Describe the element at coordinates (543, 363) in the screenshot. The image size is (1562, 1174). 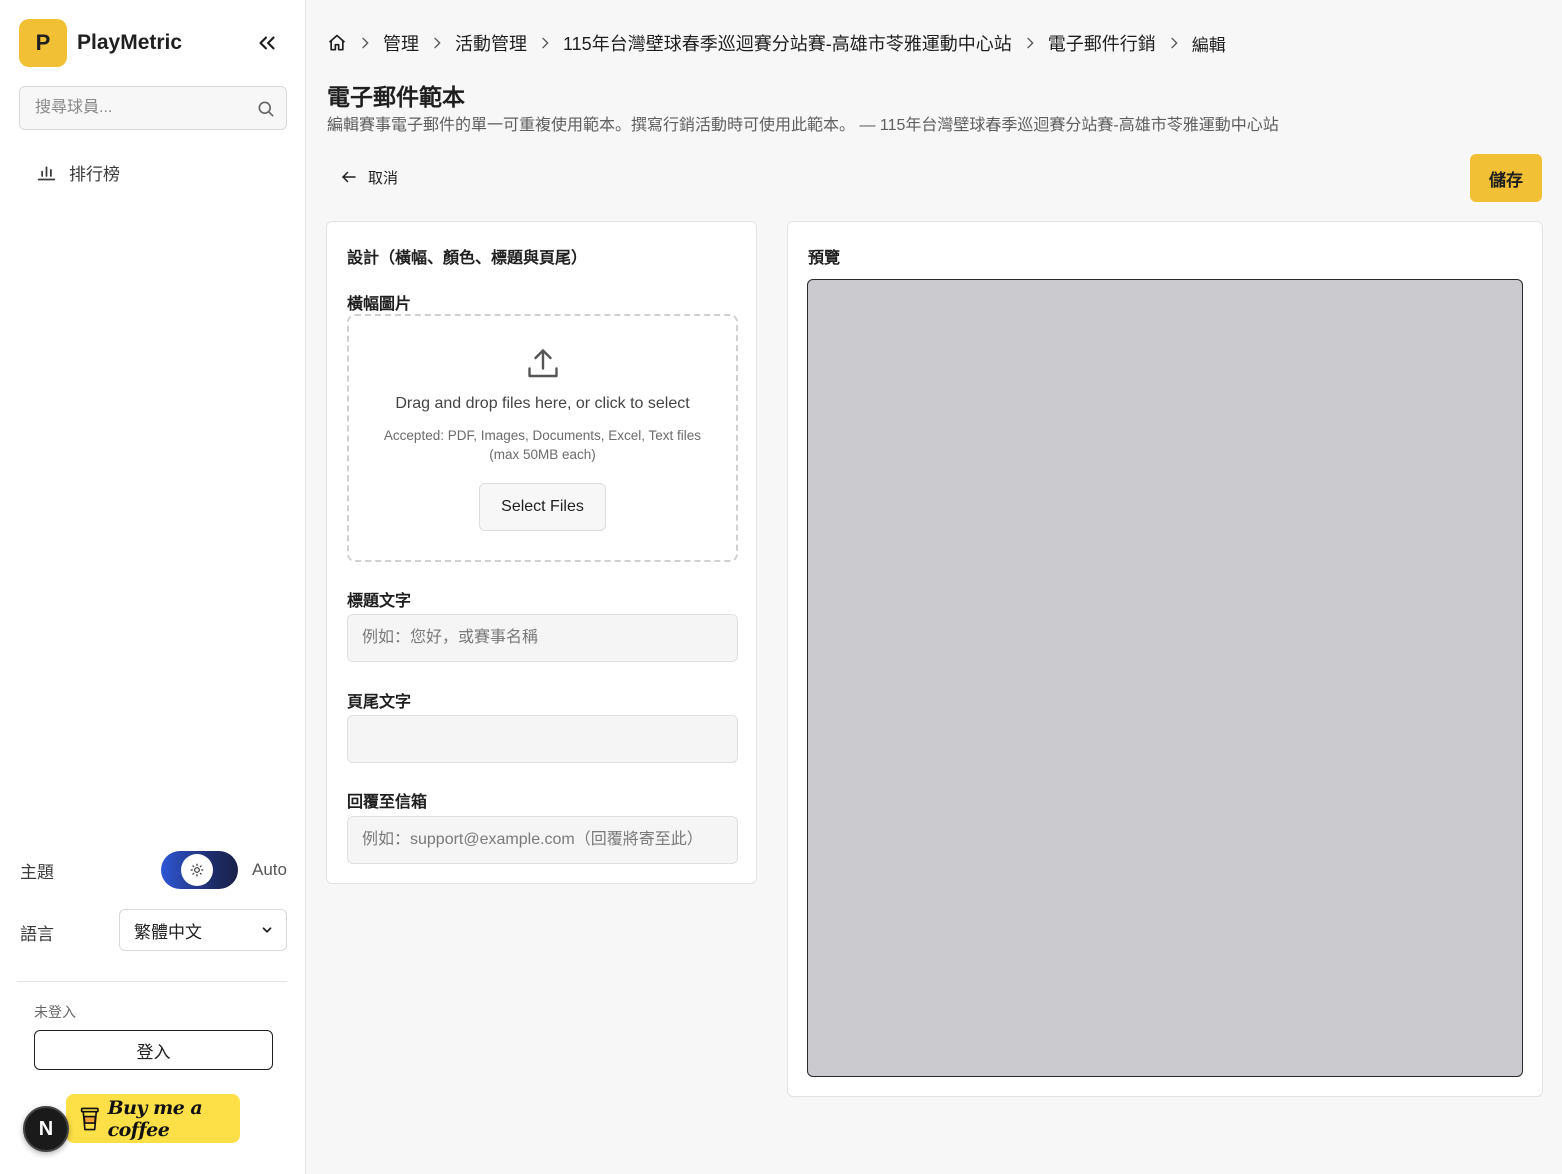
I see `upload-icon` at that location.